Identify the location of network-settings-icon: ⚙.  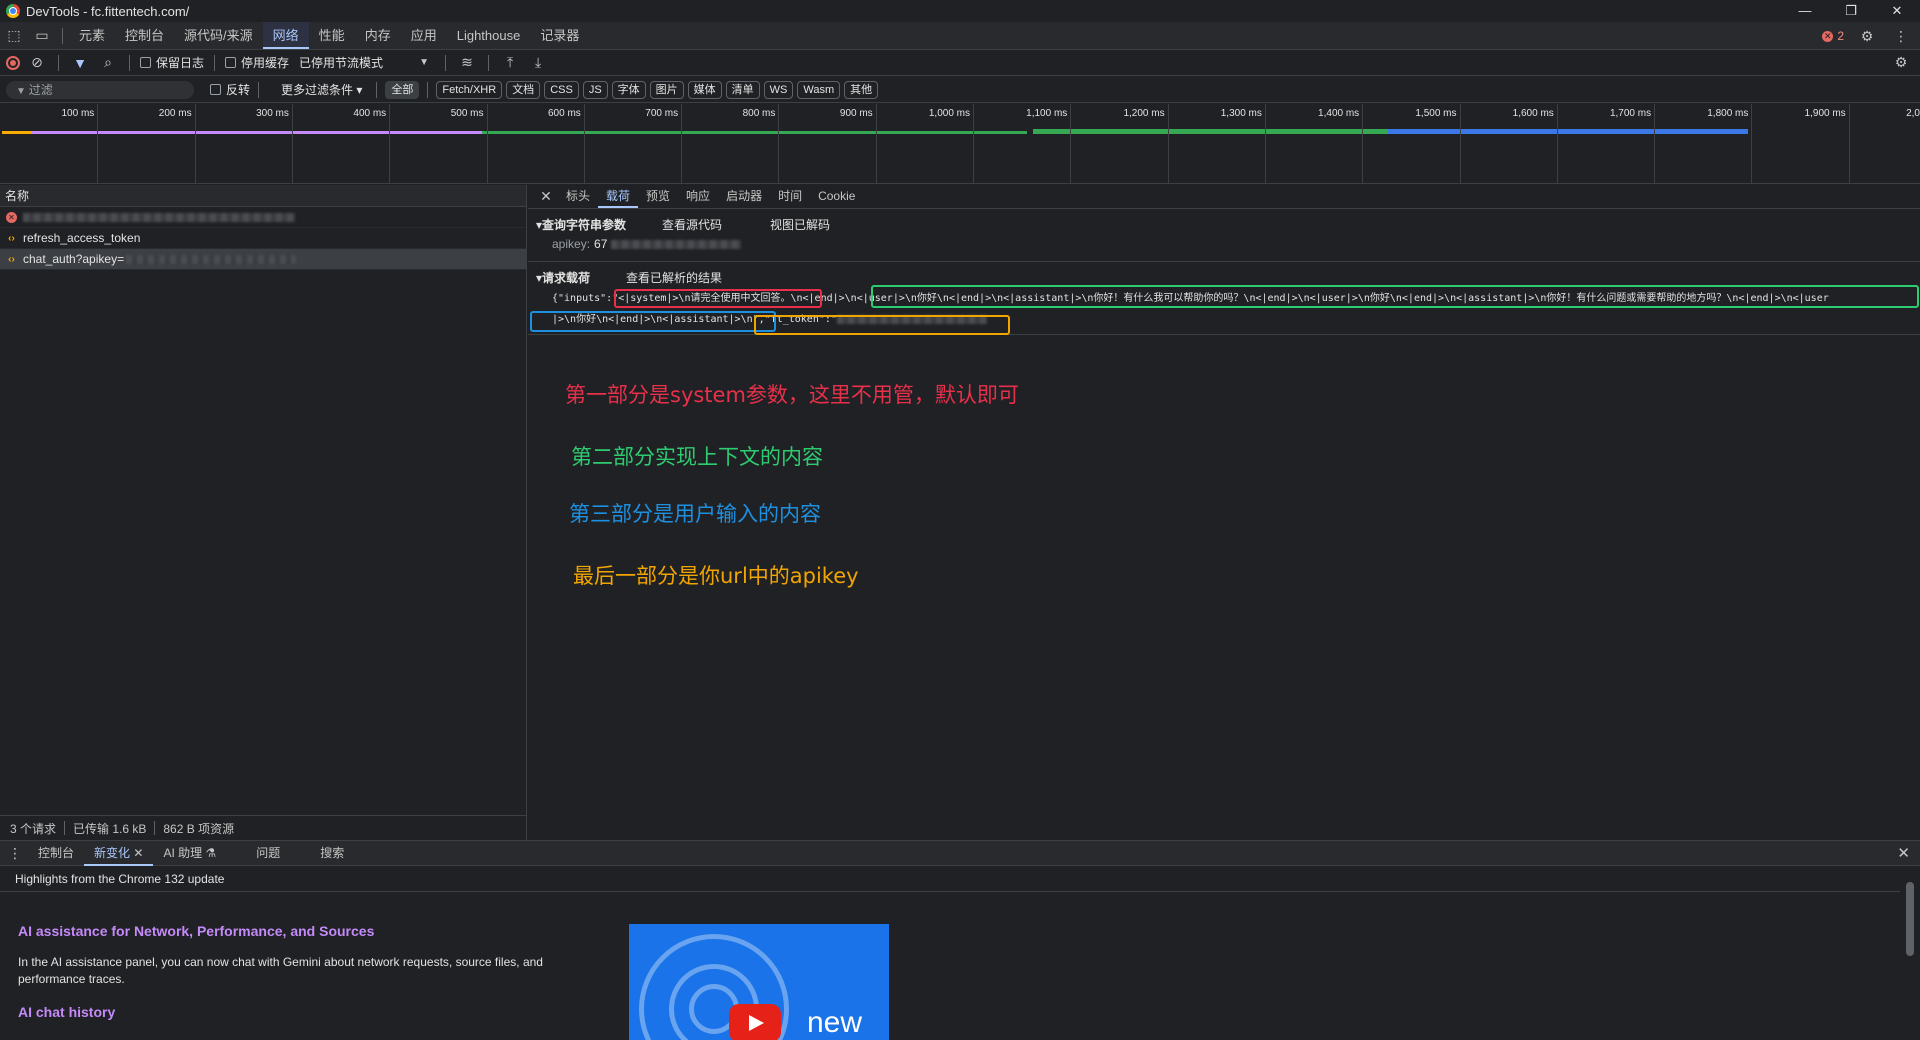
(1901, 62).